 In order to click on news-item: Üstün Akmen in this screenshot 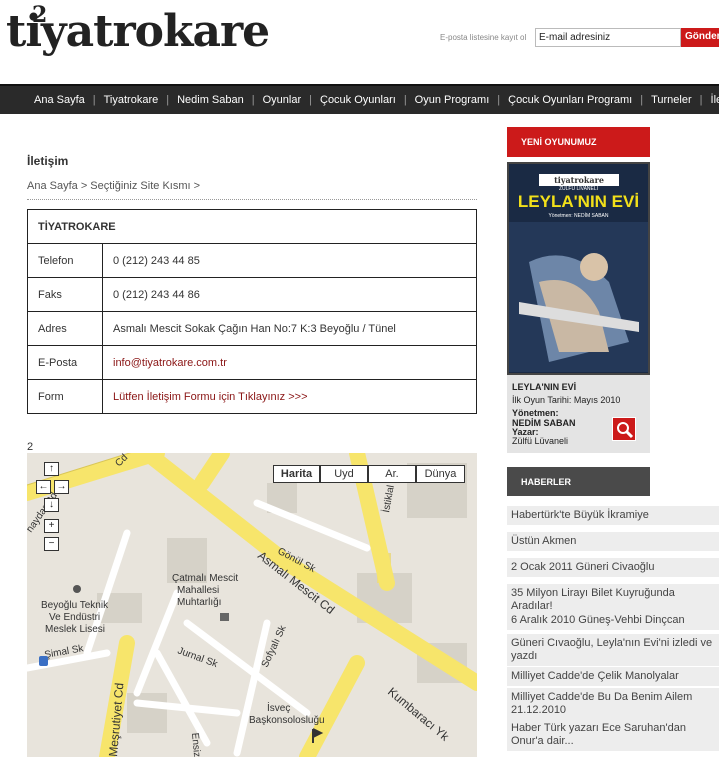, I will do `click(613, 541)`.